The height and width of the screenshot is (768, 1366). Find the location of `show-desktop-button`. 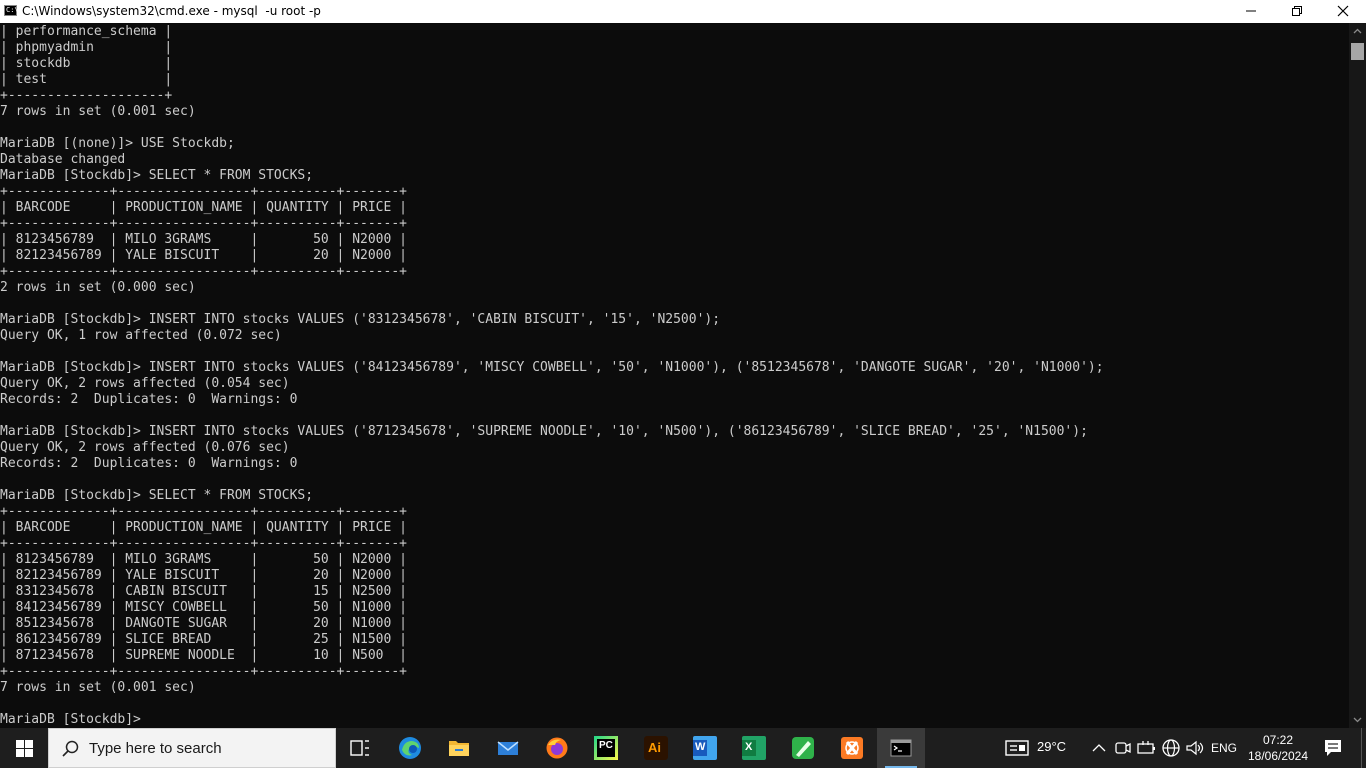

show-desktop-button is located at coordinates (1363, 748).